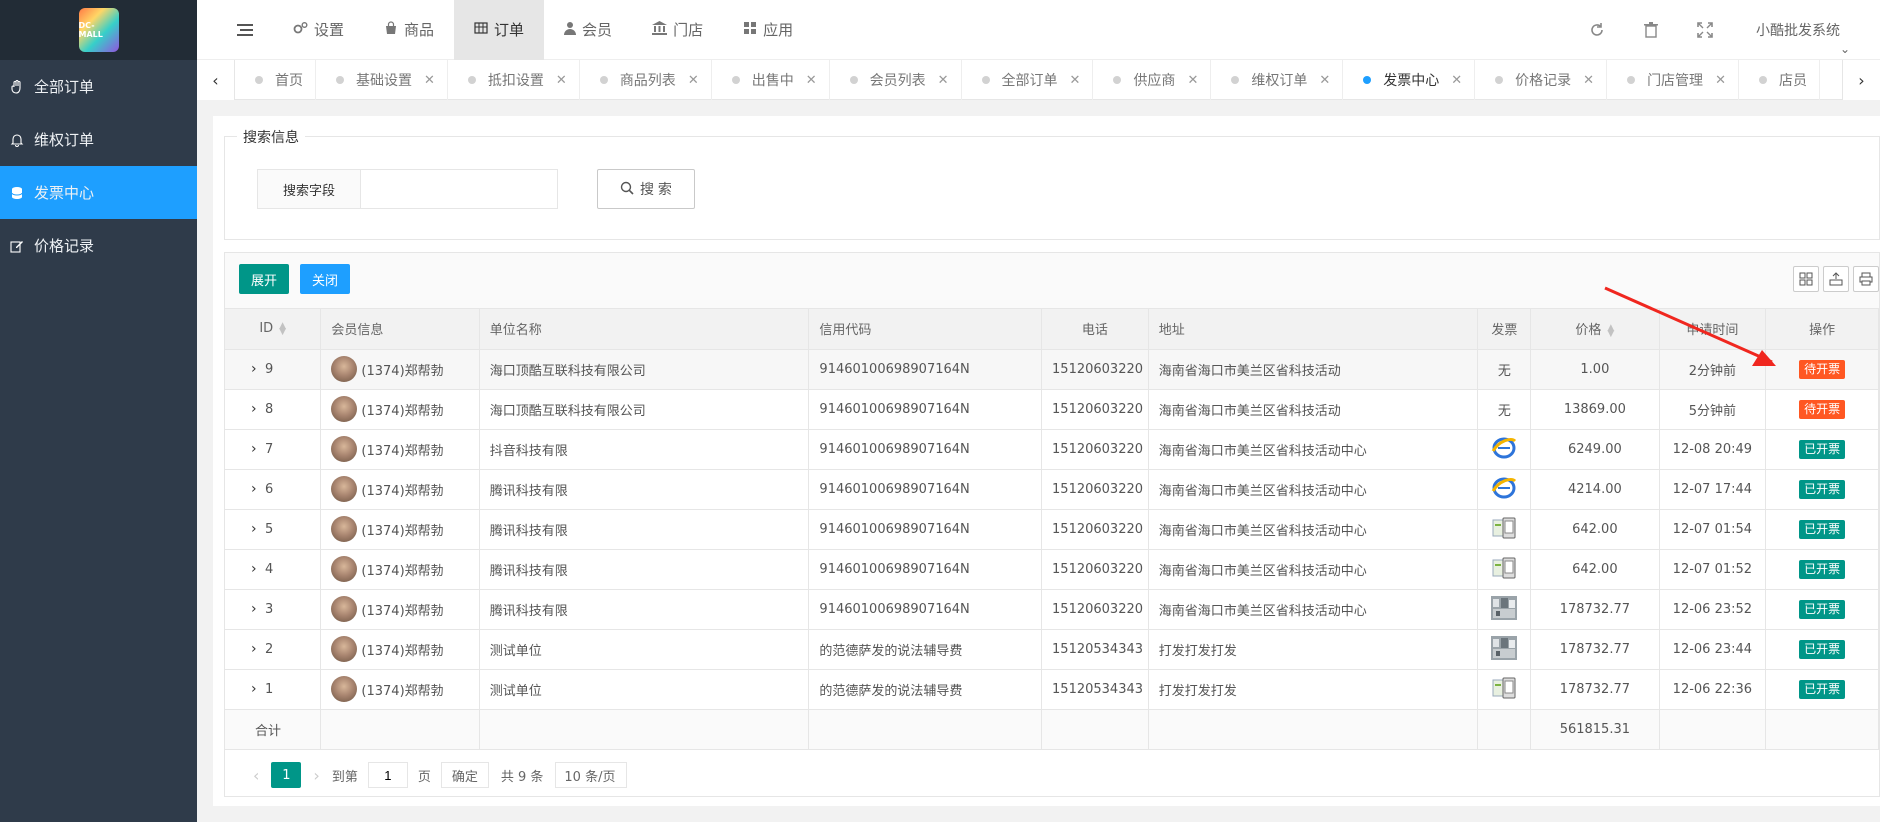 This screenshot has width=1880, height=822. I want to click on export-icon, so click(1836, 279).